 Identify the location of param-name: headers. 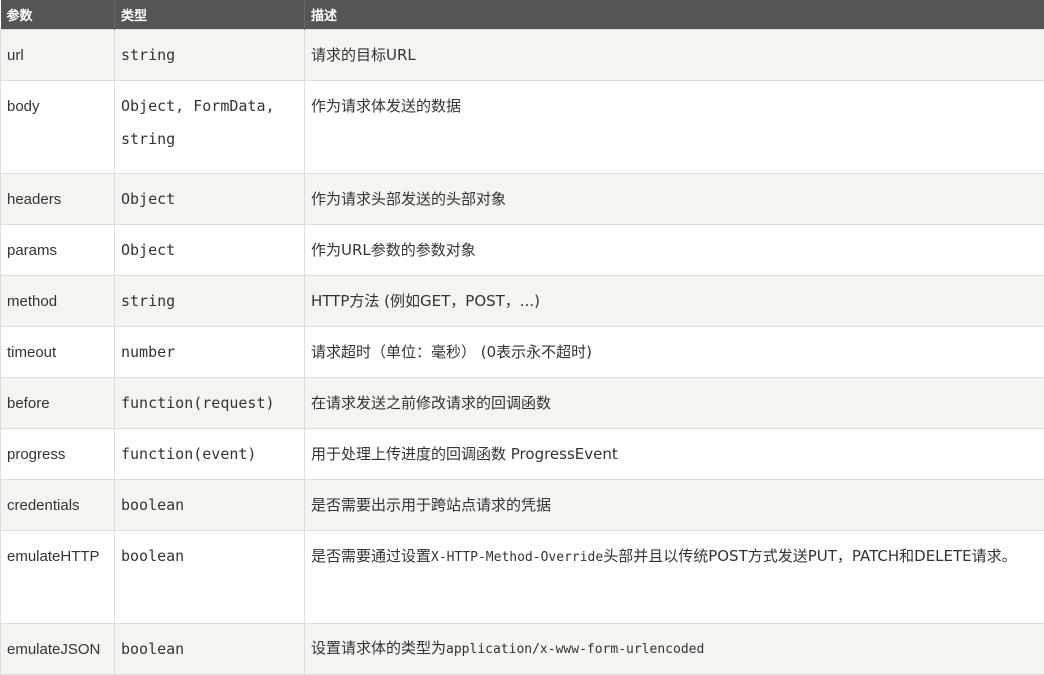
(58, 199).